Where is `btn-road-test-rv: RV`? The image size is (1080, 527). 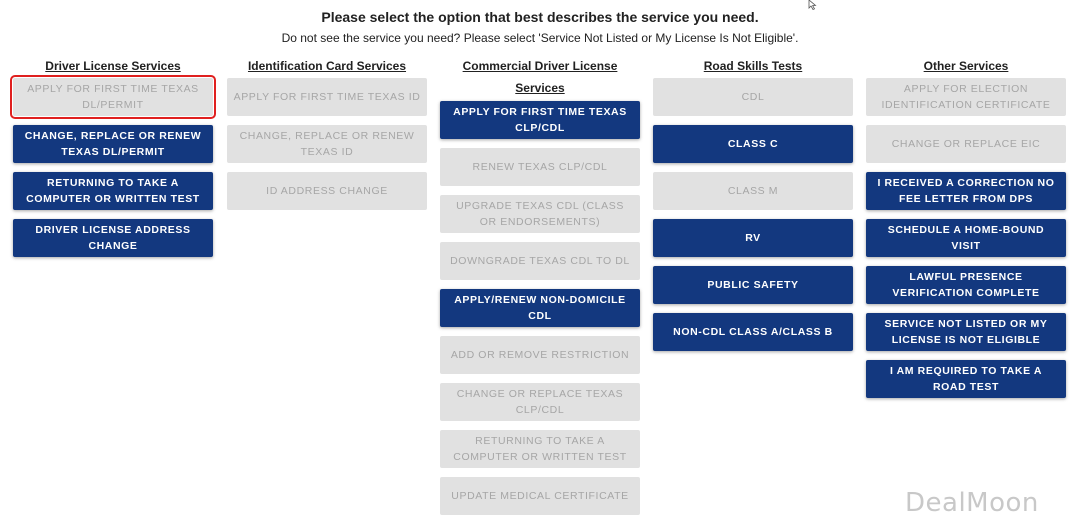
btn-road-test-rv: RV is located at coordinates (753, 238).